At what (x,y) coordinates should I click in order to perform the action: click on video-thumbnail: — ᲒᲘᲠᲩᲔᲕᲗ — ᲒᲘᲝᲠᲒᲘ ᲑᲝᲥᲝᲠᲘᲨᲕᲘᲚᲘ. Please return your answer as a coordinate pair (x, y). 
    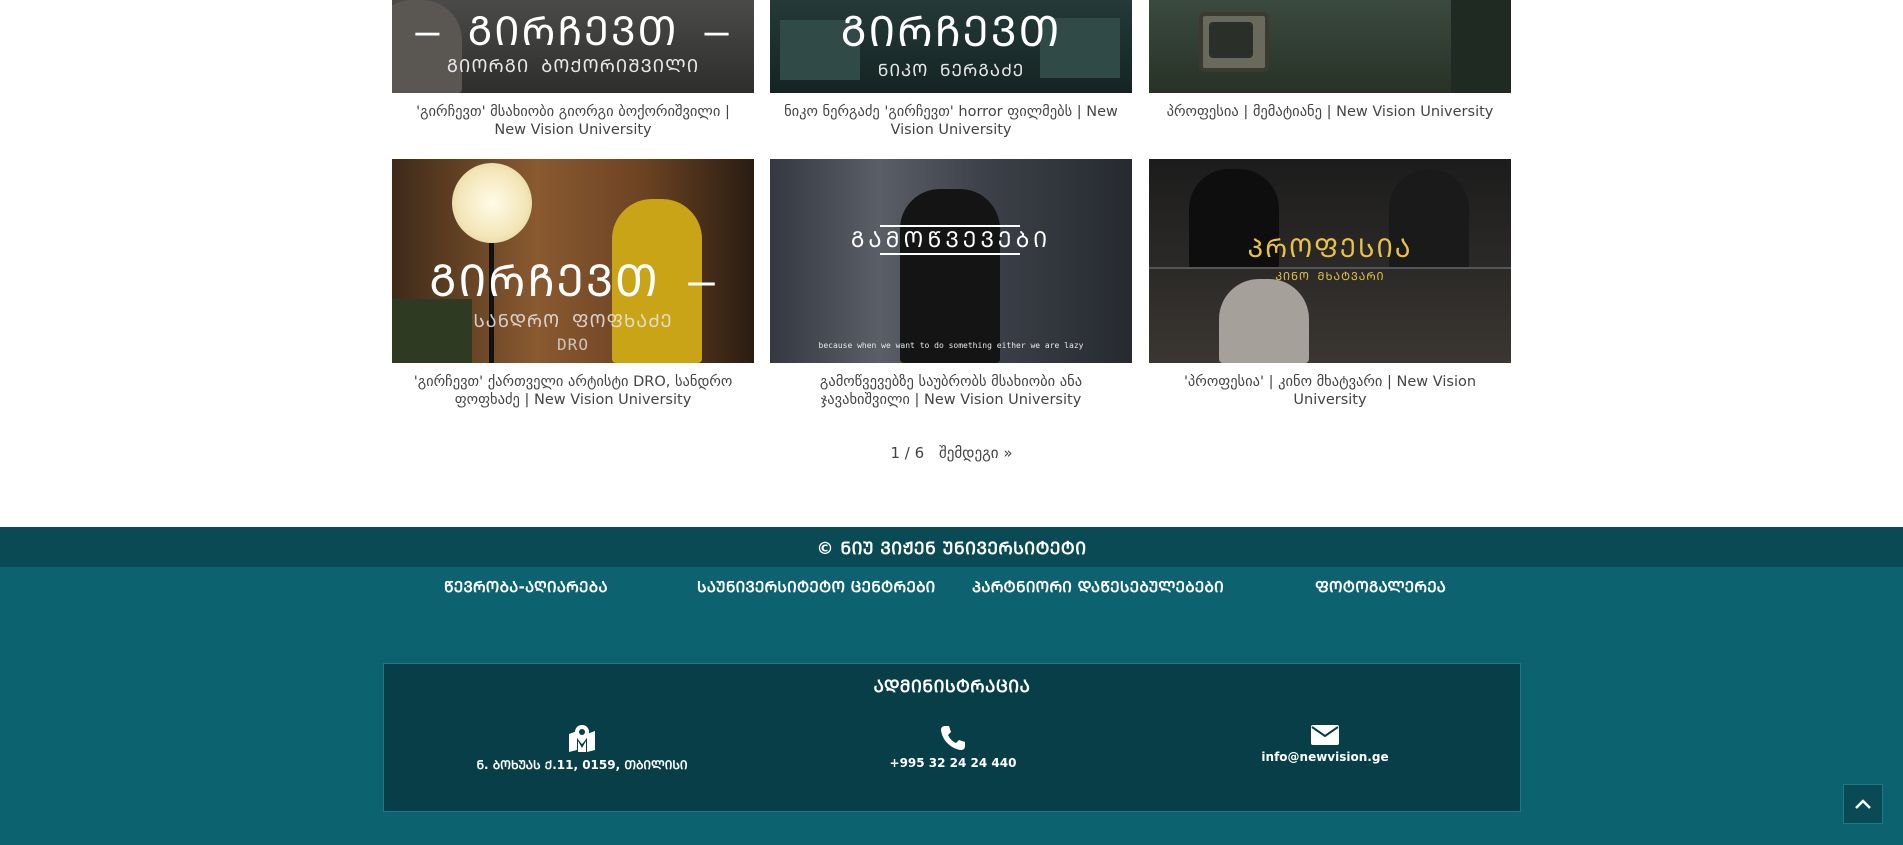
    Looking at the image, I should click on (573, 46).